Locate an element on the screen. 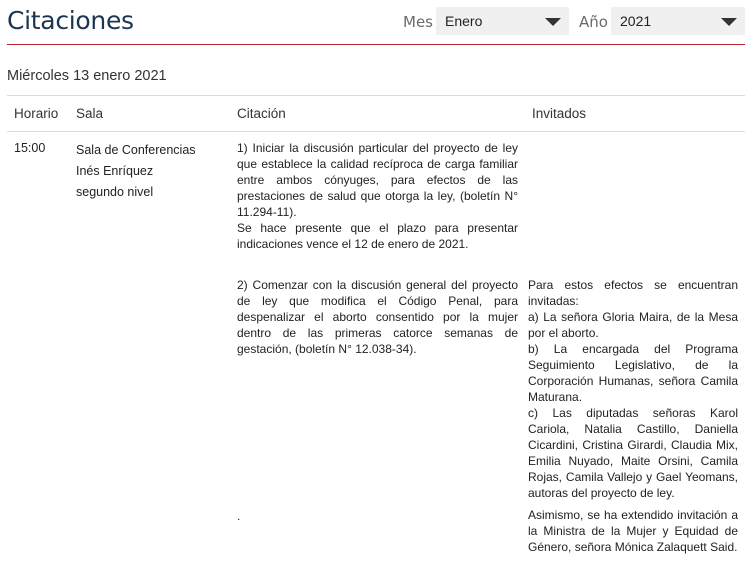 The width and height of the screenshot is (755, 579). room-line: Sala de Conferencias is located at coordinates (136, 150).